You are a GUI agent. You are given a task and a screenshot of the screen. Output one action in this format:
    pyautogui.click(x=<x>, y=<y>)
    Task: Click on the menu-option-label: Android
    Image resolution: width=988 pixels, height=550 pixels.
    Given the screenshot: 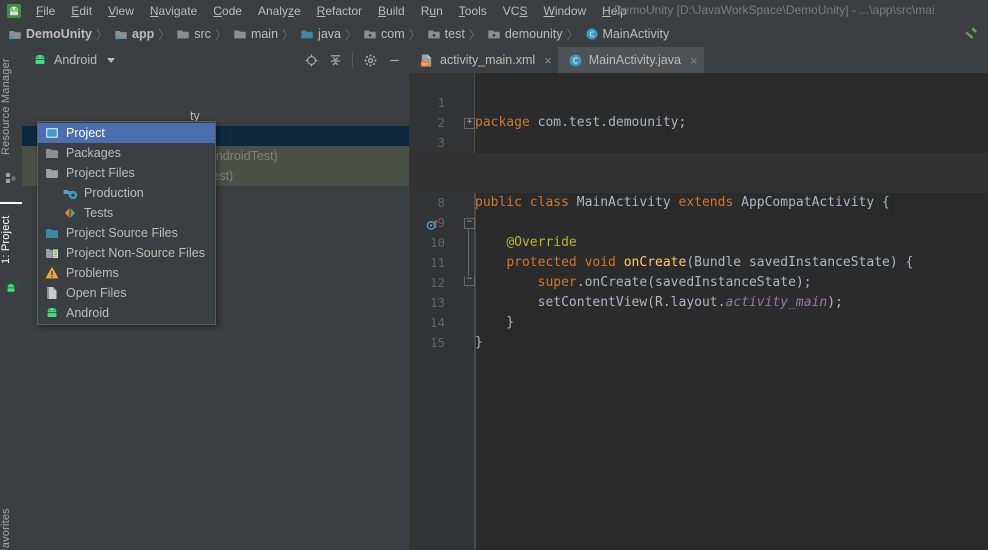 What is the action you would take?
    pyautogui.click(x=88, y=313)
    